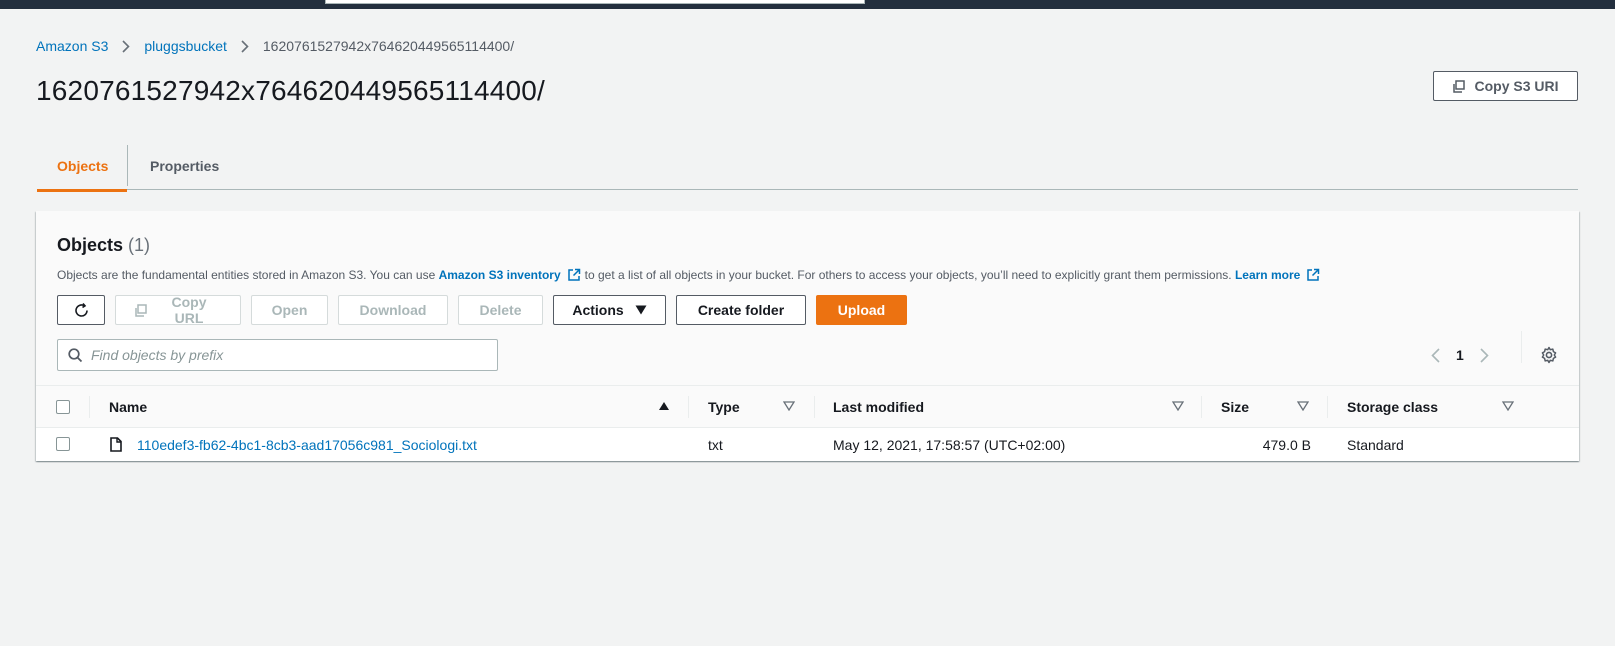 The image size is (1615, 646). I want to click on tab-properties-label: Properties, so click(185, 166).